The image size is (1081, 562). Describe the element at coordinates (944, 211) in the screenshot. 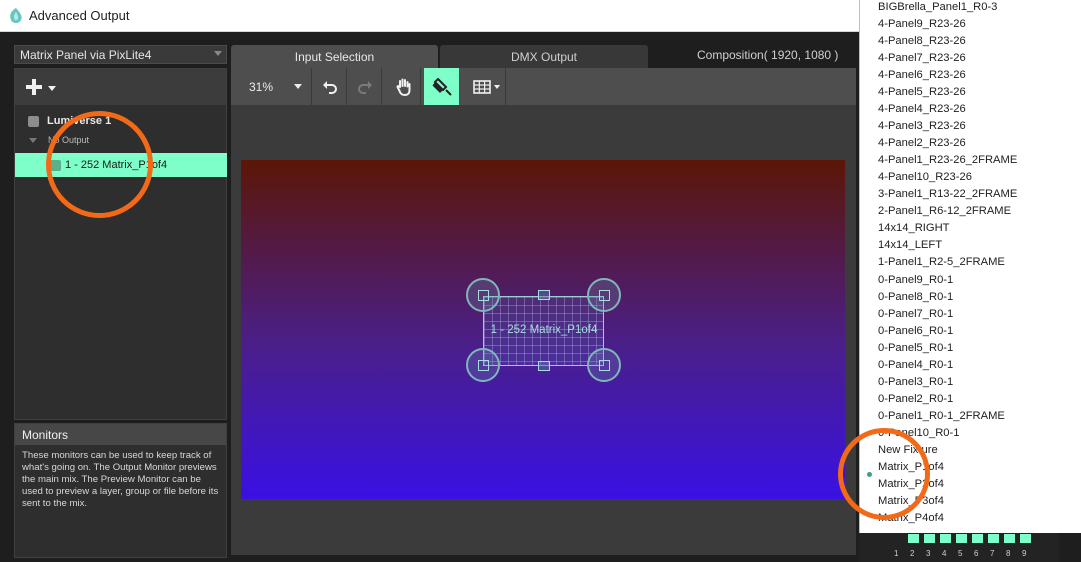

I see `fixture-list-item: 2-Panel1_R6-12_2FRAME` at that location.